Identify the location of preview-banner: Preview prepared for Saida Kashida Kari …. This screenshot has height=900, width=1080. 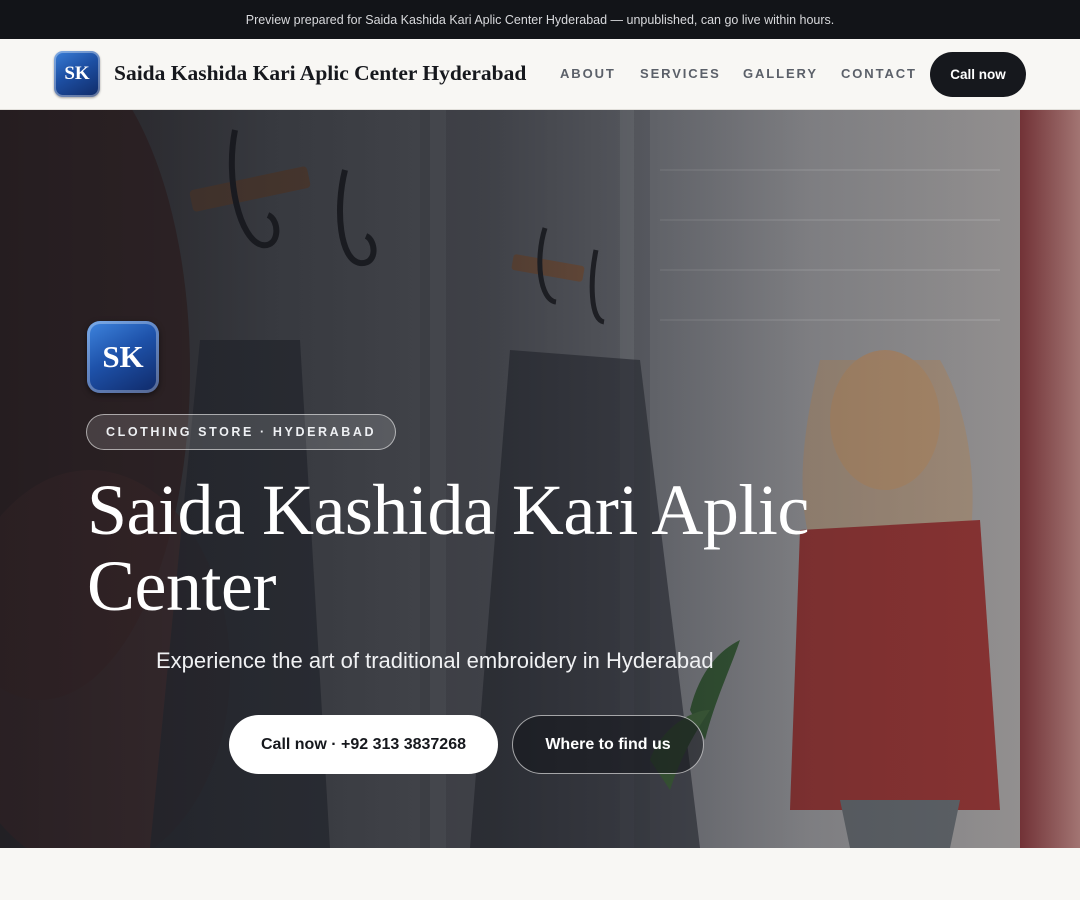
(540, 19).